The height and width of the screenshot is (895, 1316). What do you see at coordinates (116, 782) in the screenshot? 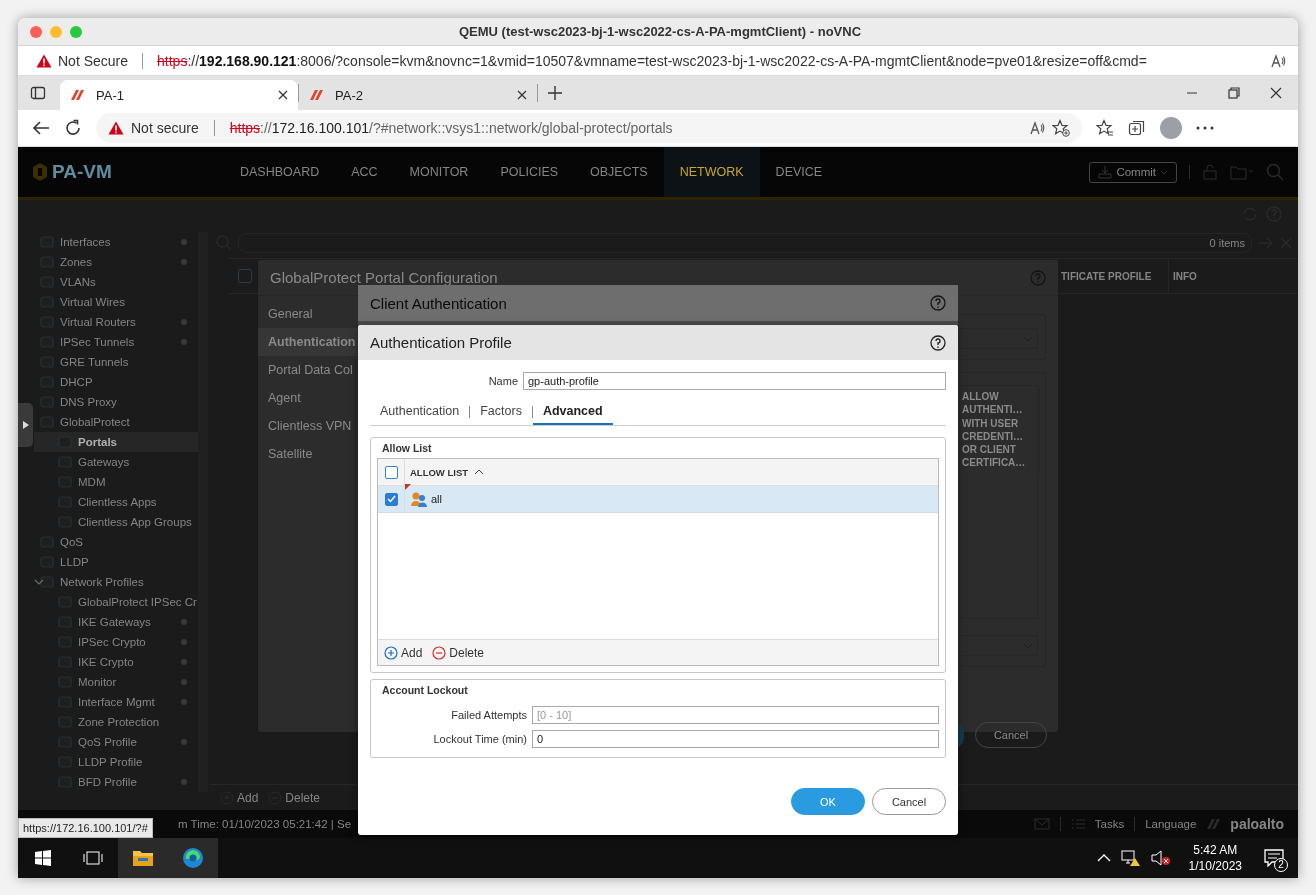
I see `sidebar-item: BFD Profile` at bounding box center [116, 782].